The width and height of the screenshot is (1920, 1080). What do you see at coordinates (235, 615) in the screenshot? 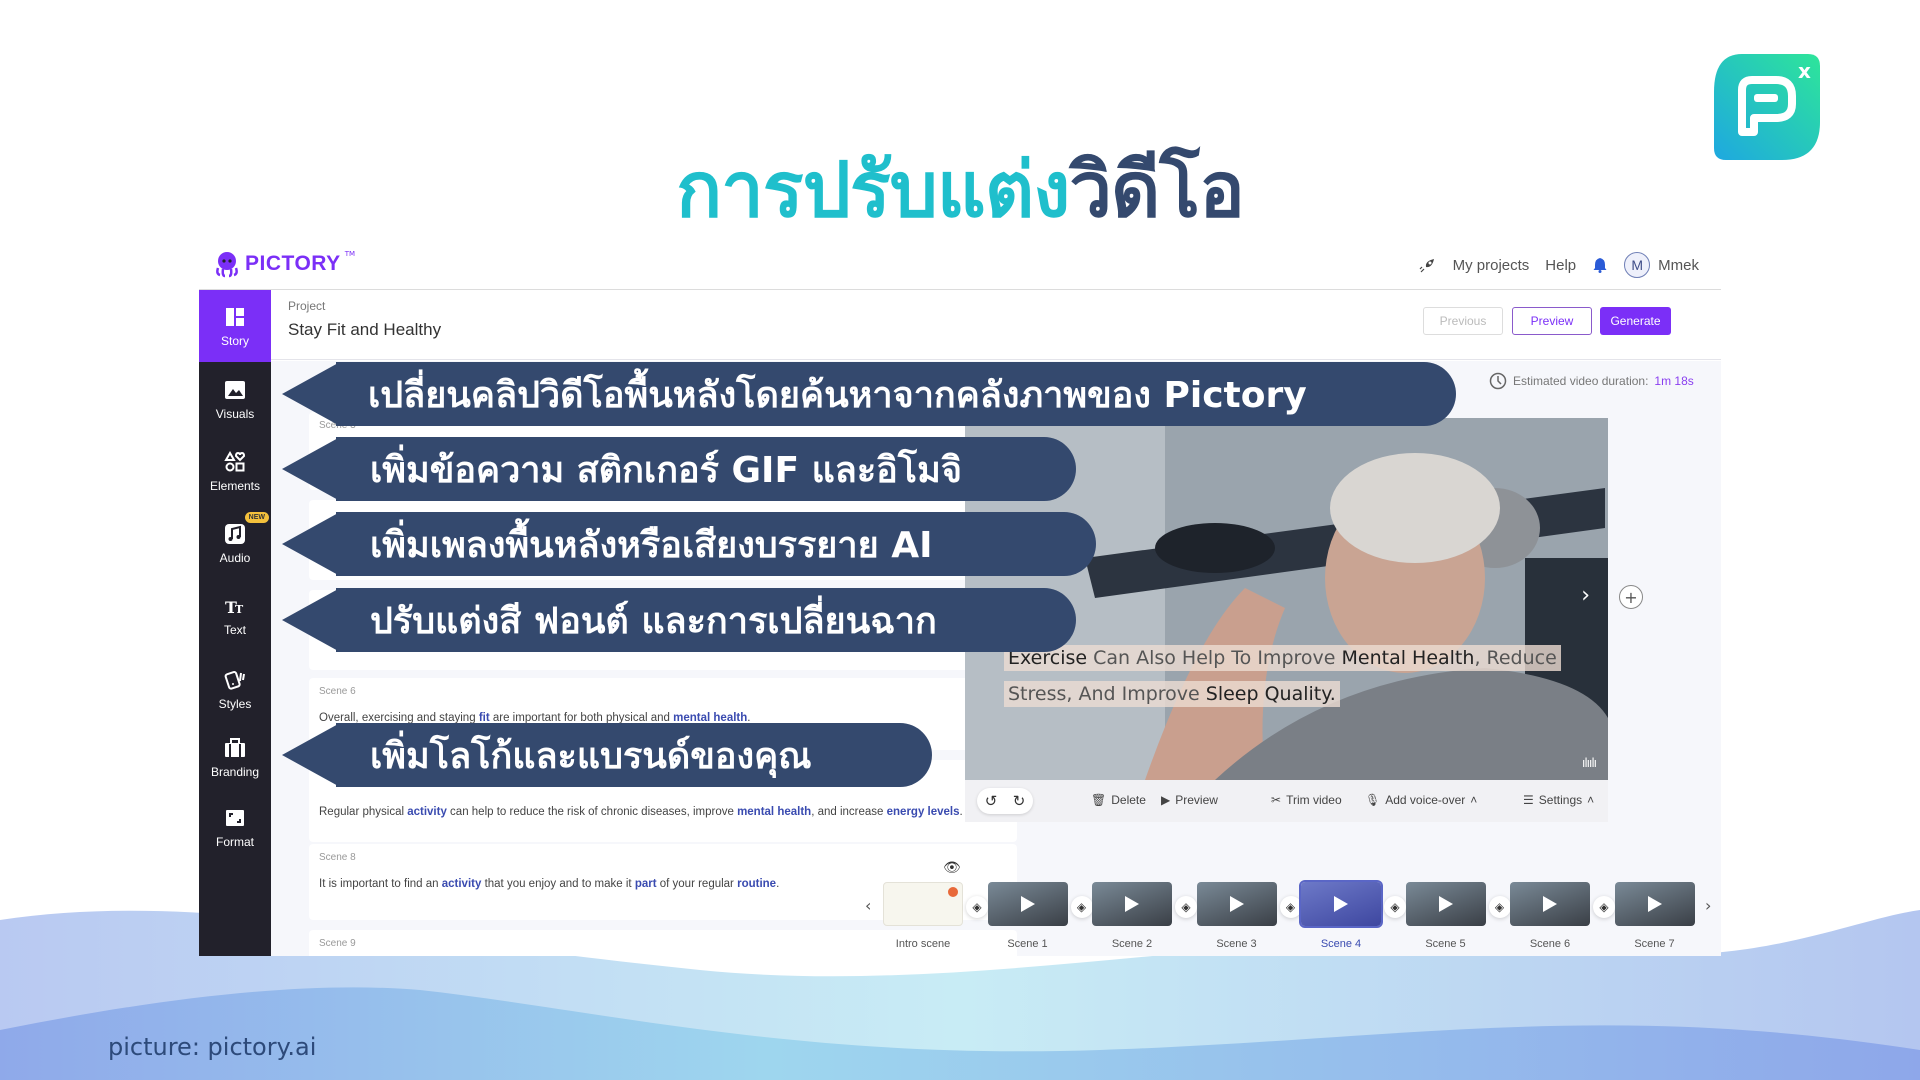
I see `sidebar-item-text: TT Text` at bounding box center [235, 615].